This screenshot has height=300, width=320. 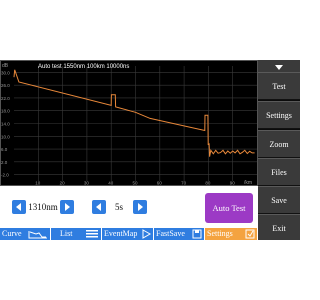 What do you see at coordinates (121, 233) in the screenshot?
I see `tab-eventmap-label: EventMap` at bounding box center [121, 233].